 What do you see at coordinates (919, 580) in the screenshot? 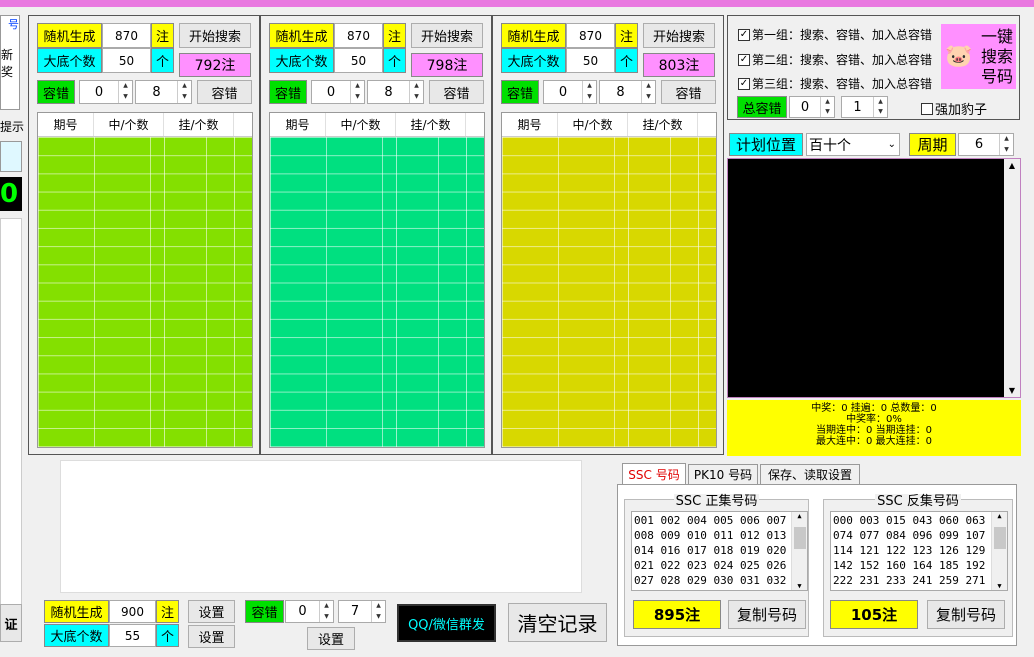
I see `negative-number-row: 222 231 233 241 259 271` at bounding box center [919, 580].